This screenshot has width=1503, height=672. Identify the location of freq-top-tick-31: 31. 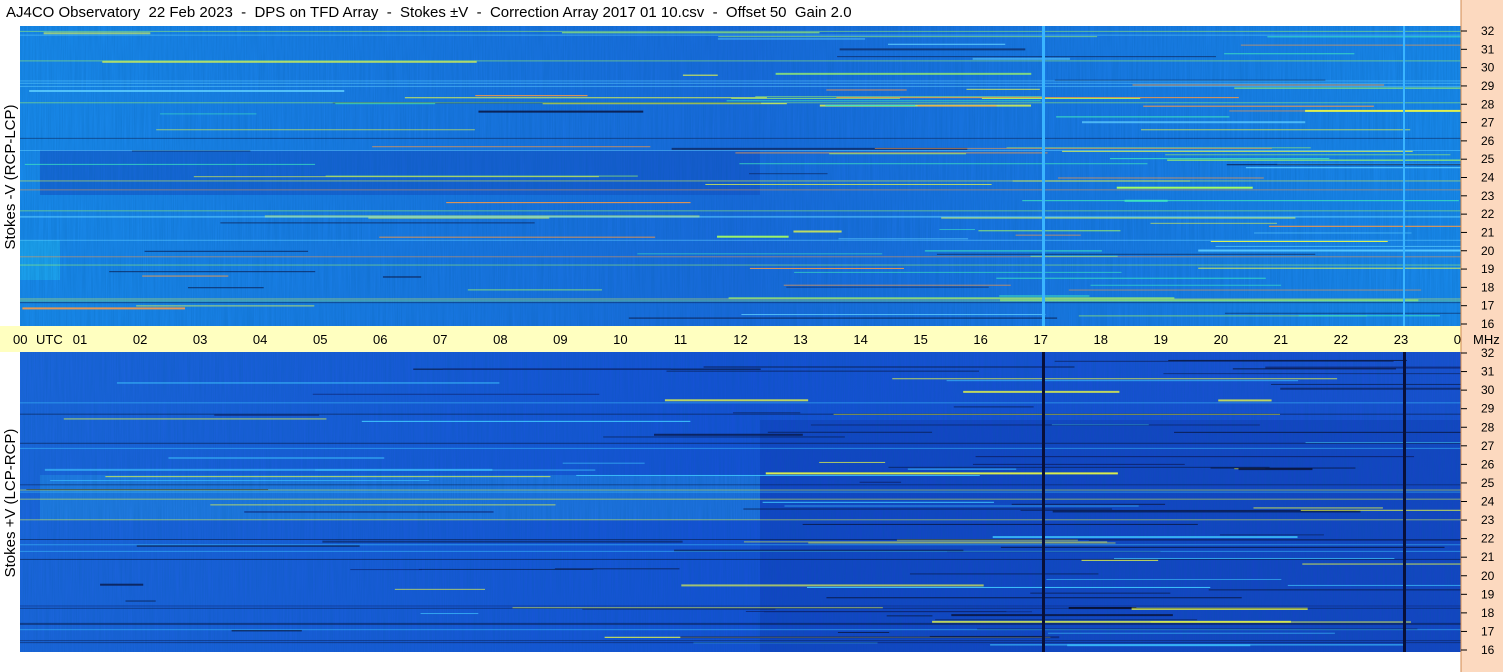
(1488, 49).